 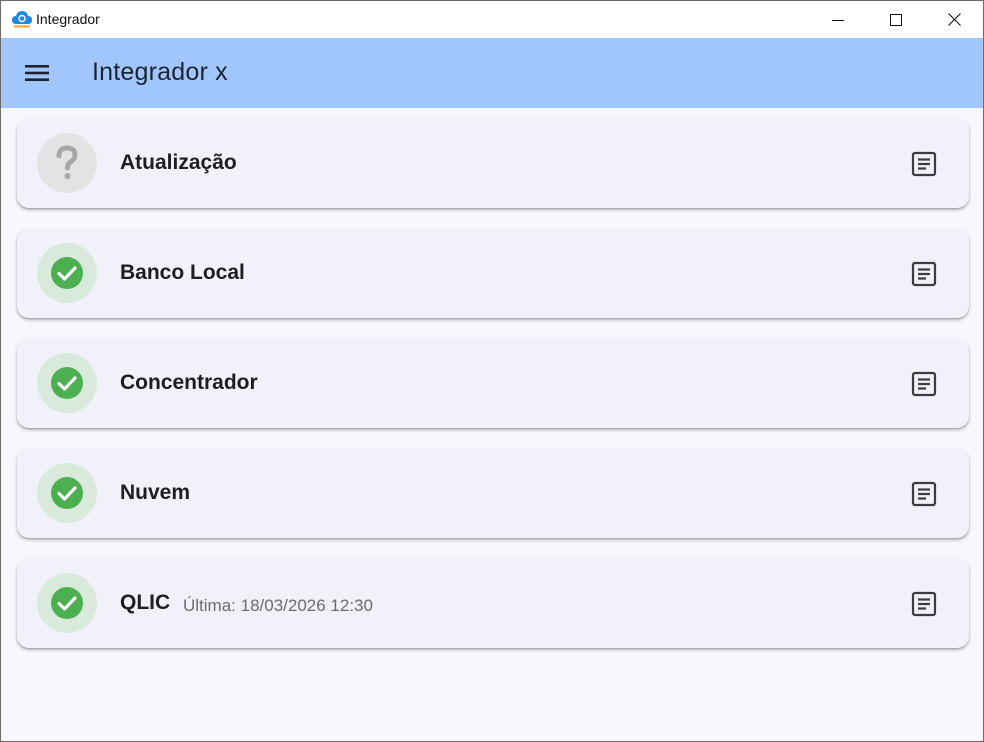 What do you see at coordinates (37, 73) in the screenshot?
I see `menu-icon` at bounding box center [37, 73].